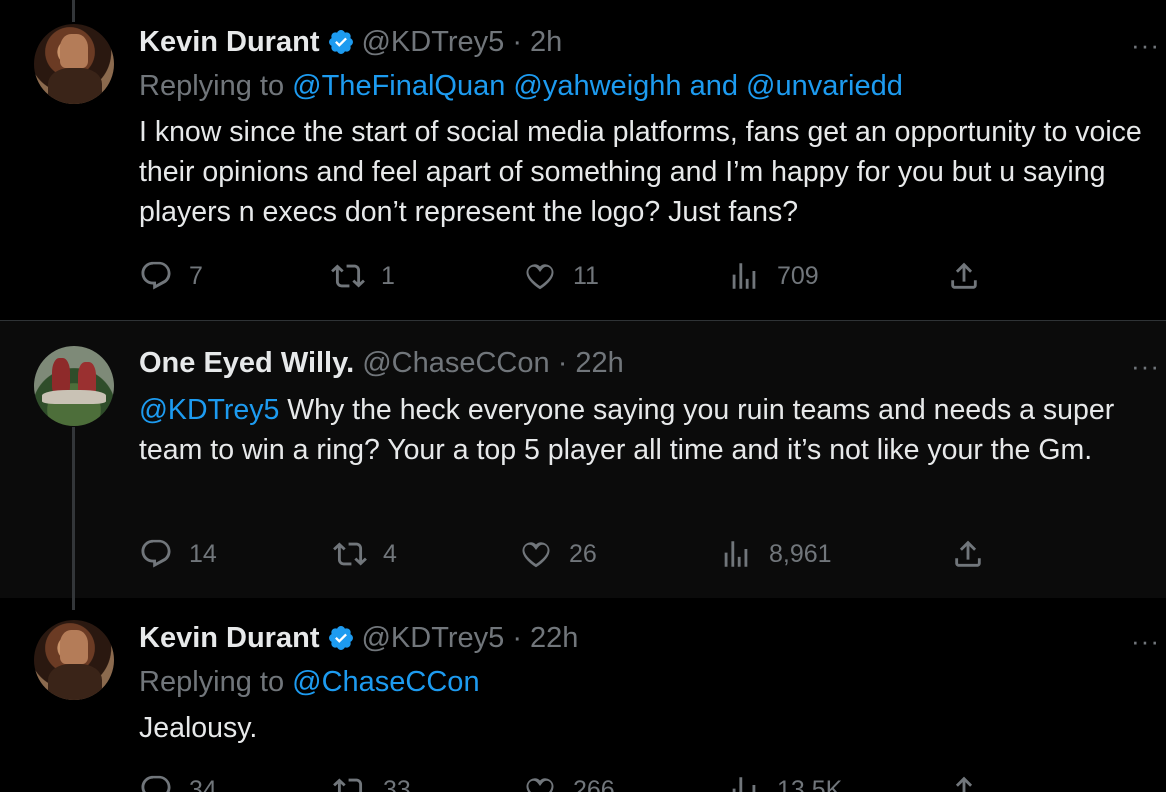 The height and width of the screenshot is (792, 1166). I want to click on tweet-header: Kevin Durant @KDTrey5 · 2h, so click(350, 42).